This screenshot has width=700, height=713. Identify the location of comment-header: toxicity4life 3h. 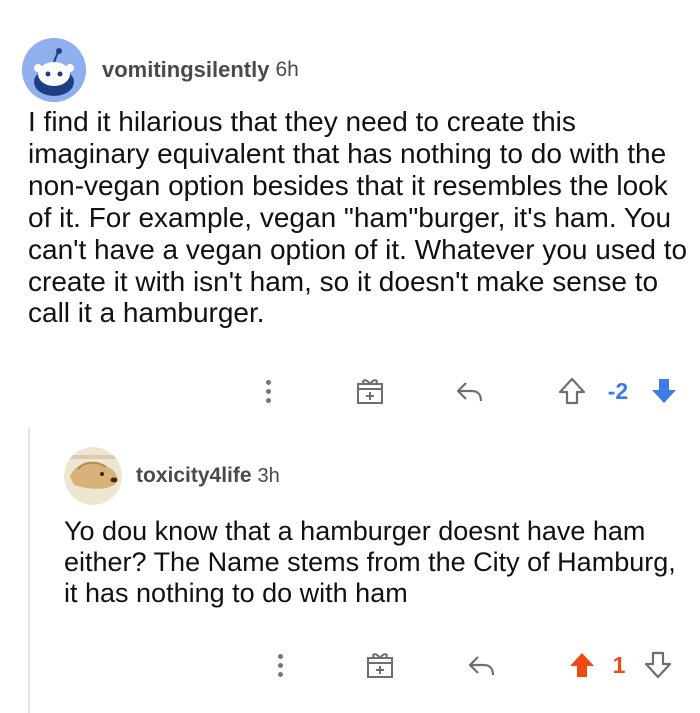
(172, 476).